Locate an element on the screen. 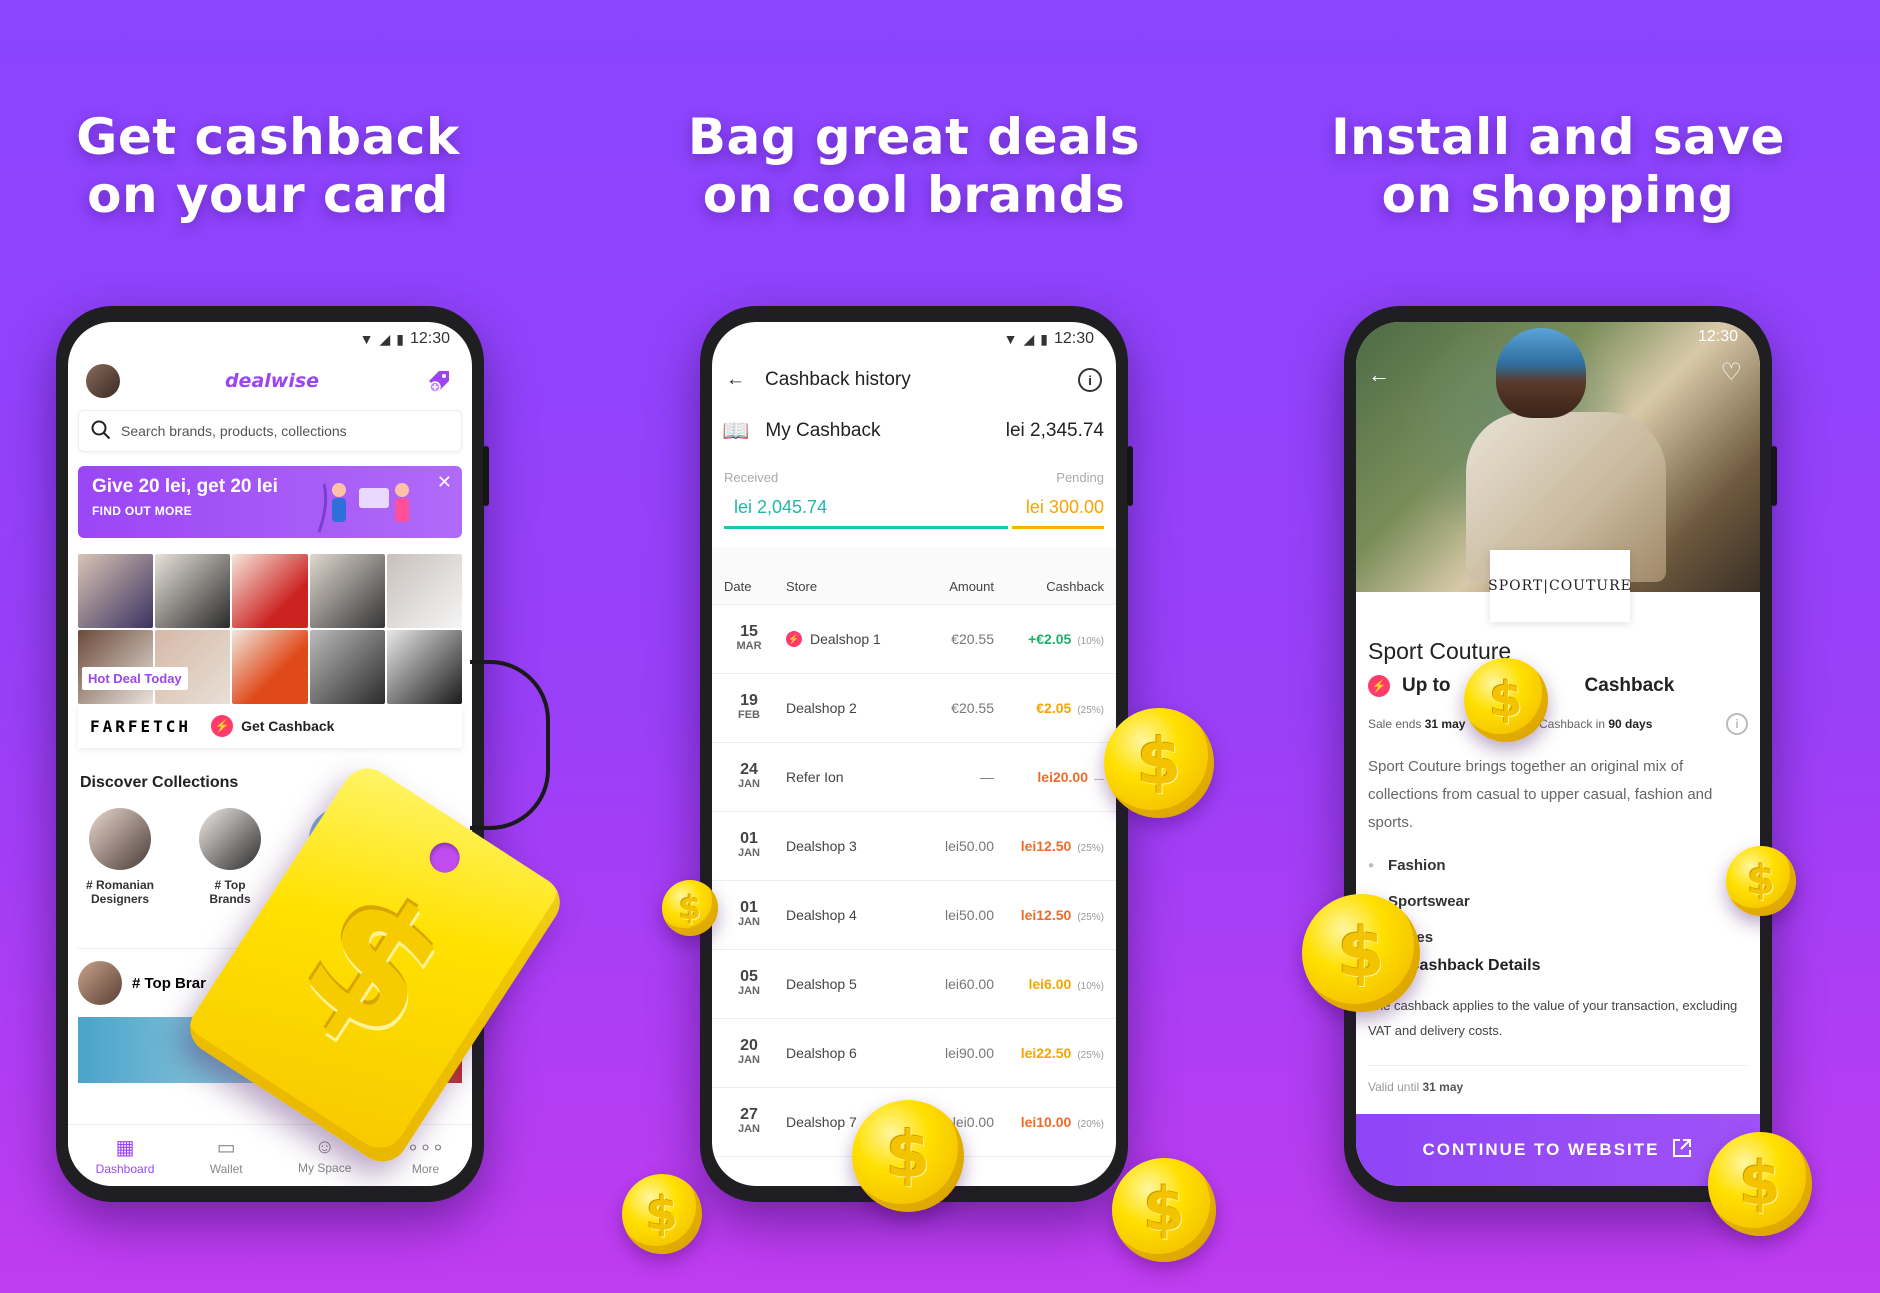 The image size is (1880, 1293). get-cashback-button: ⚡ Get Cashback is located at coordinates (272, 726).